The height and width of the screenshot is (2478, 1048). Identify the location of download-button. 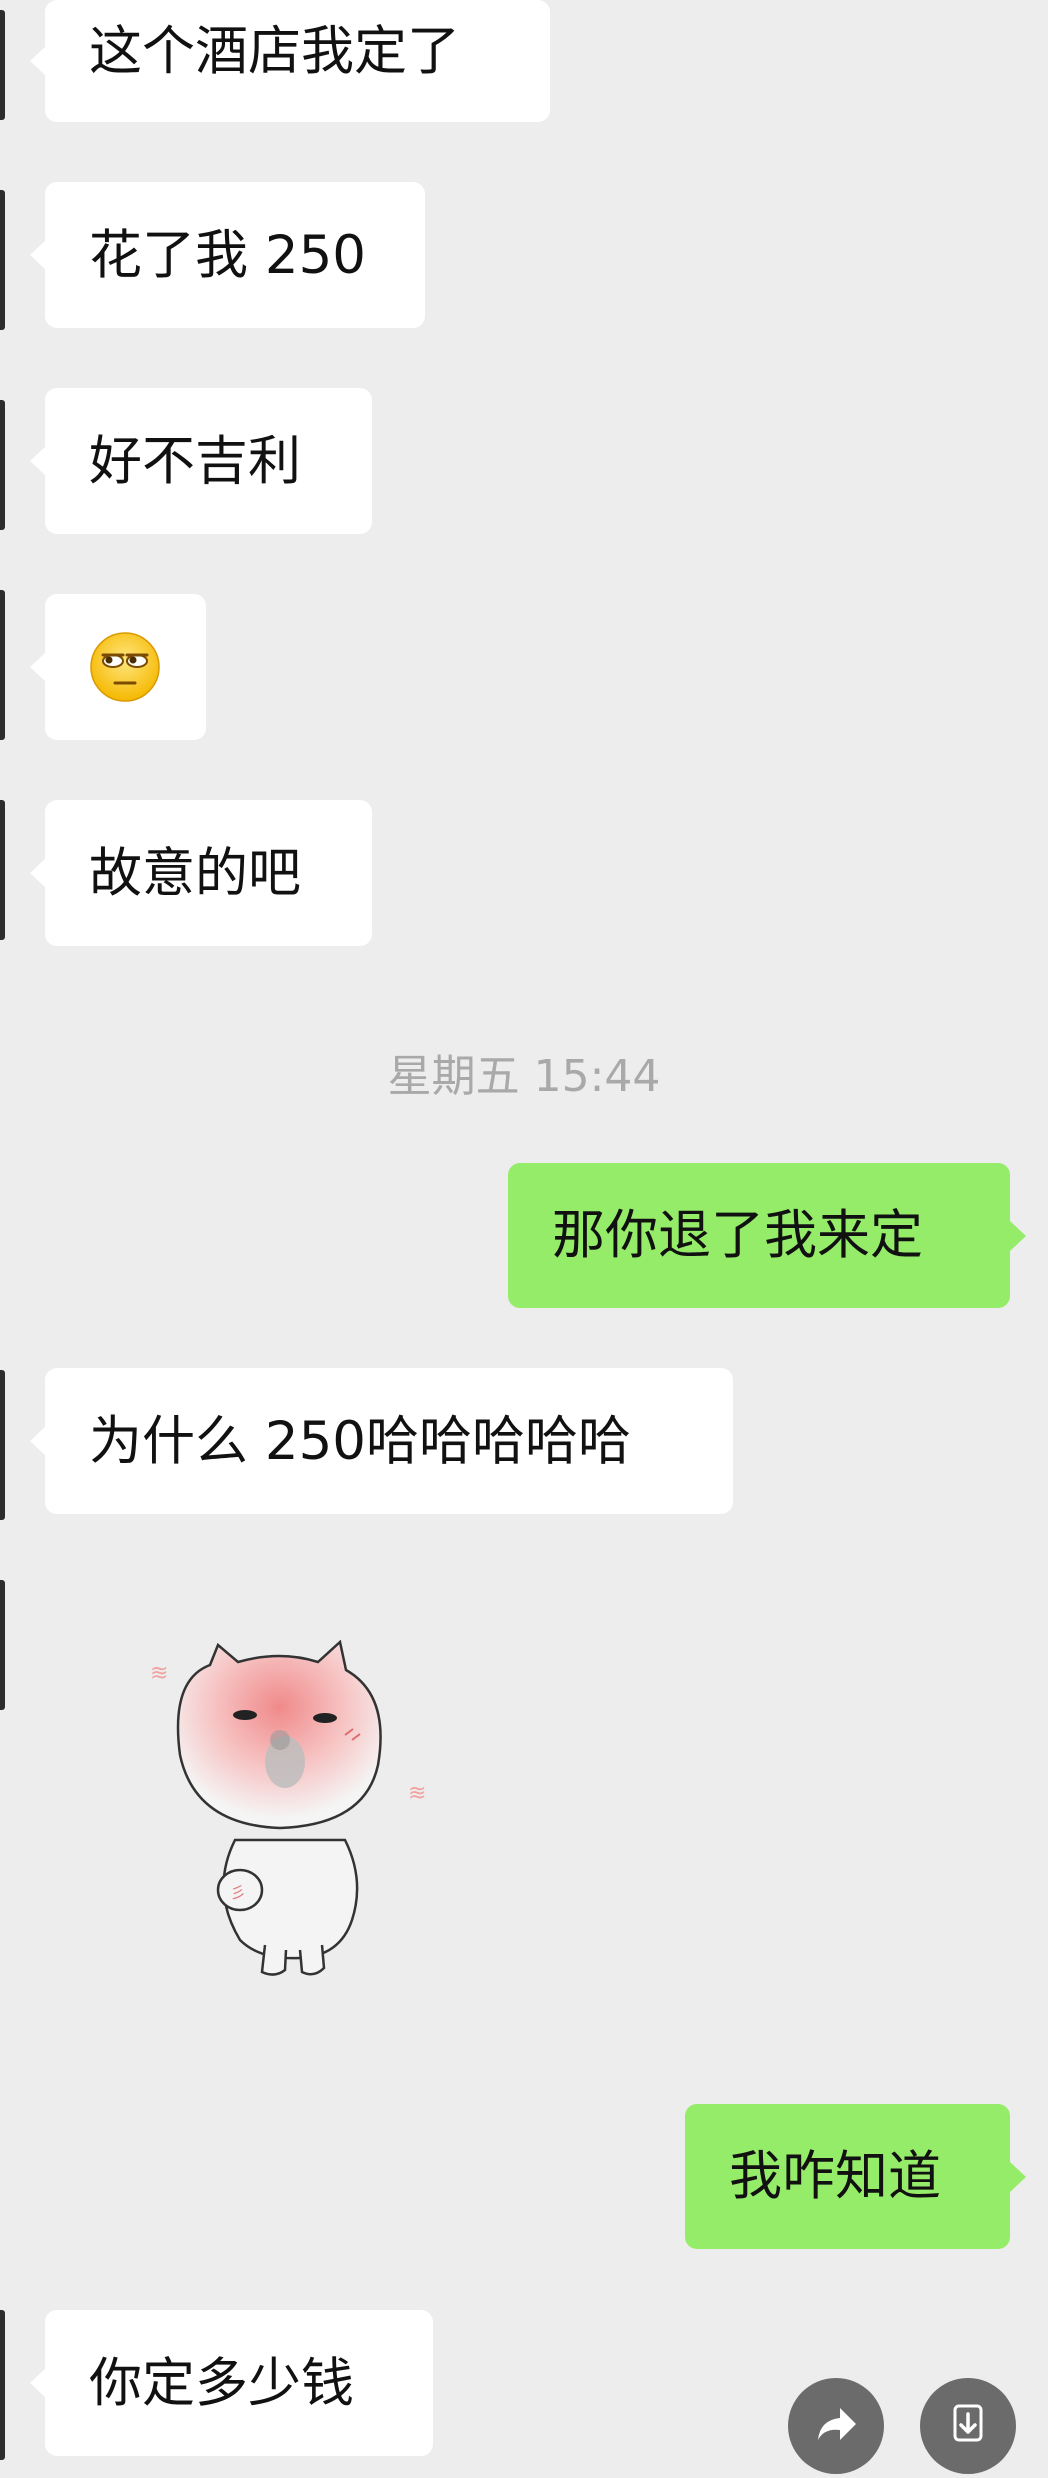
(968, 2426).